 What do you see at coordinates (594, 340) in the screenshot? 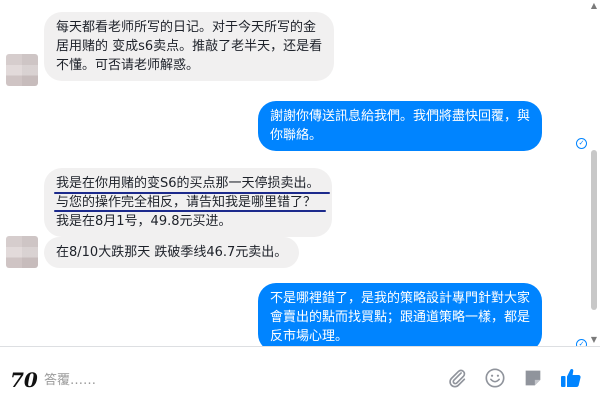
I see `scroll-down-arrow-icon: ▼` at bounding box center [594, 340].